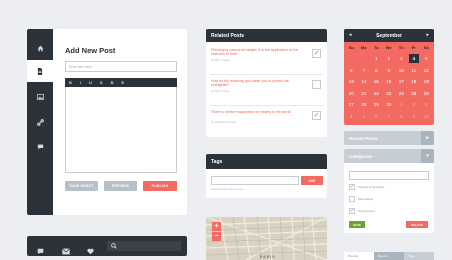  What do you see at coordinates (121, 130) in the screenshot?
I see `post-content-editor` at bounding box center [121, 130].